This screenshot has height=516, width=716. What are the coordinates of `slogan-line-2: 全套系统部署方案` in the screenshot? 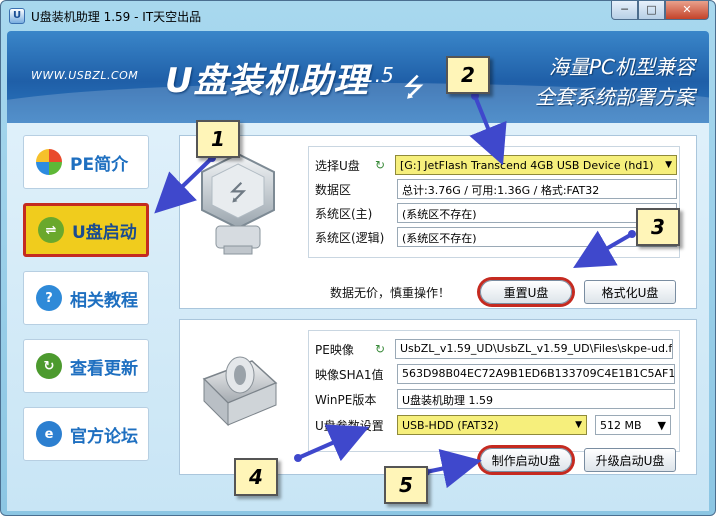 It's located at (615, 97).